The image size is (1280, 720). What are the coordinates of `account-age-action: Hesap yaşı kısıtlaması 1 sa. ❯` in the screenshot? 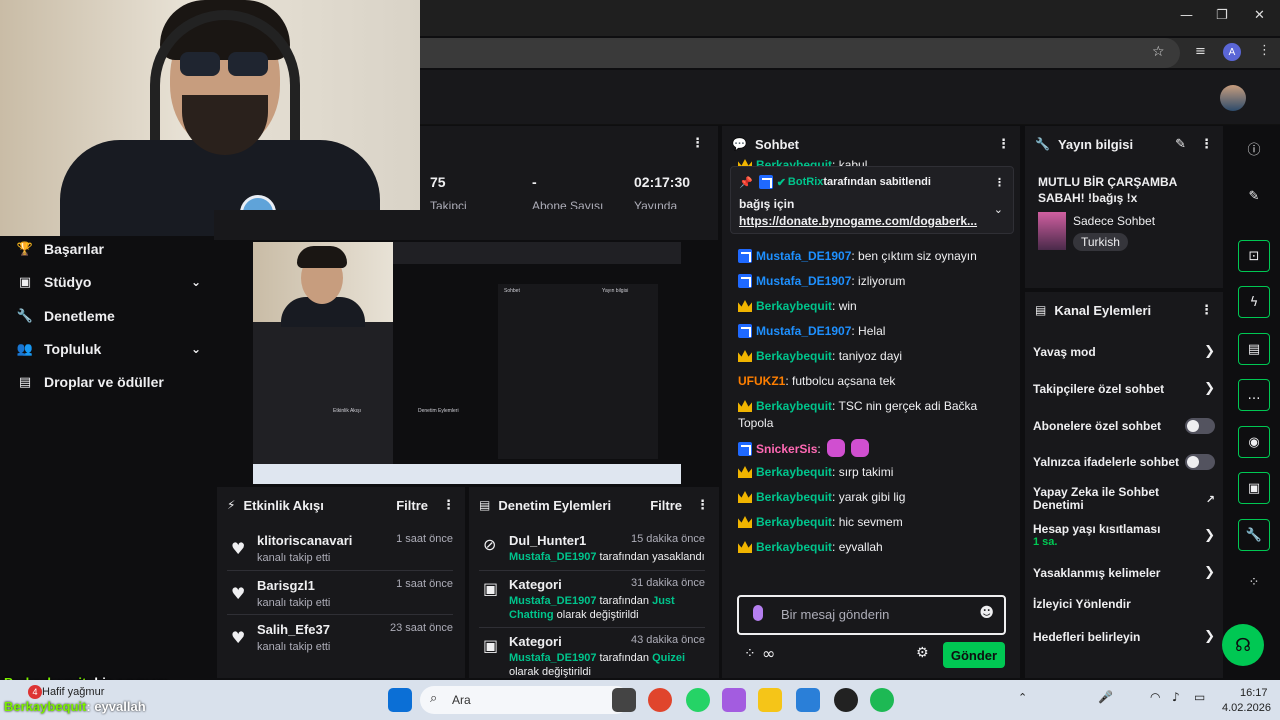 It's located at (1124, 535).